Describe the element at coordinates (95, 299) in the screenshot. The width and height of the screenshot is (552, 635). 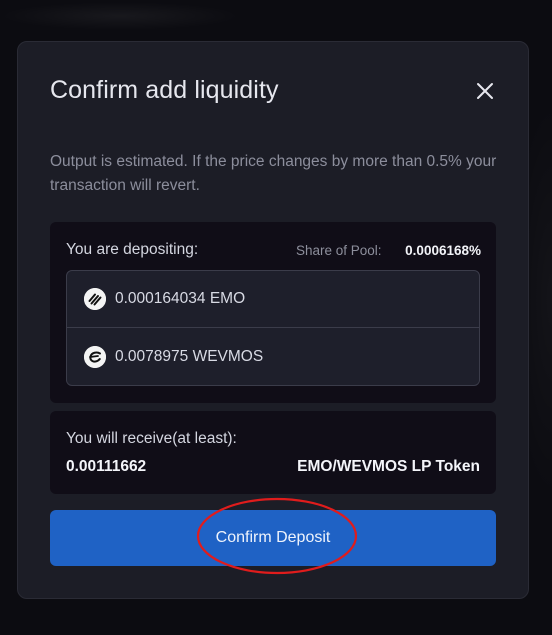
I see `emo-token-icon` at that location.